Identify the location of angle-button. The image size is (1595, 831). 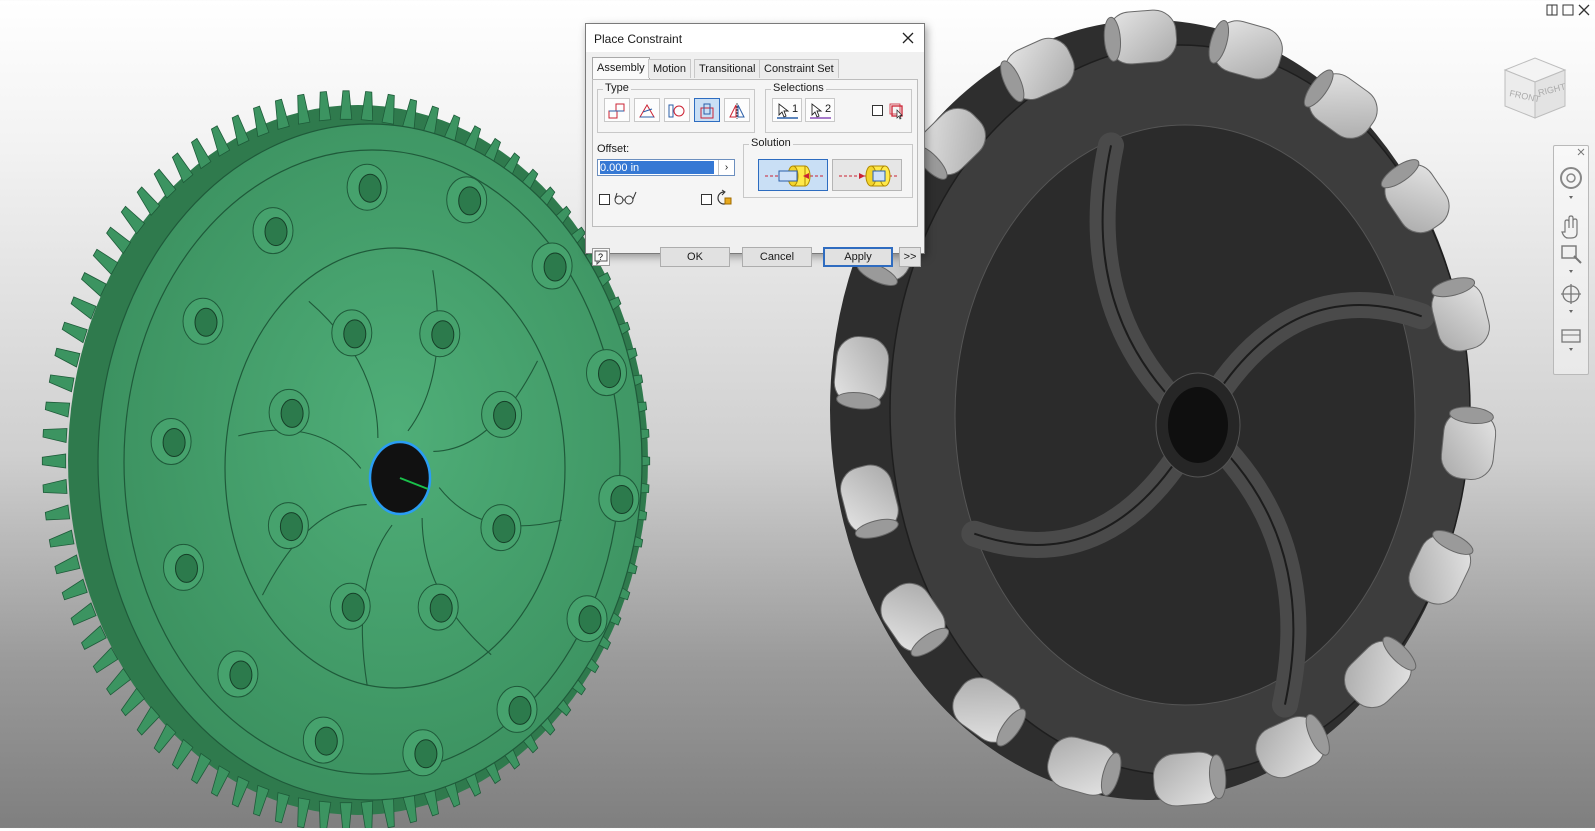
(647, 110).